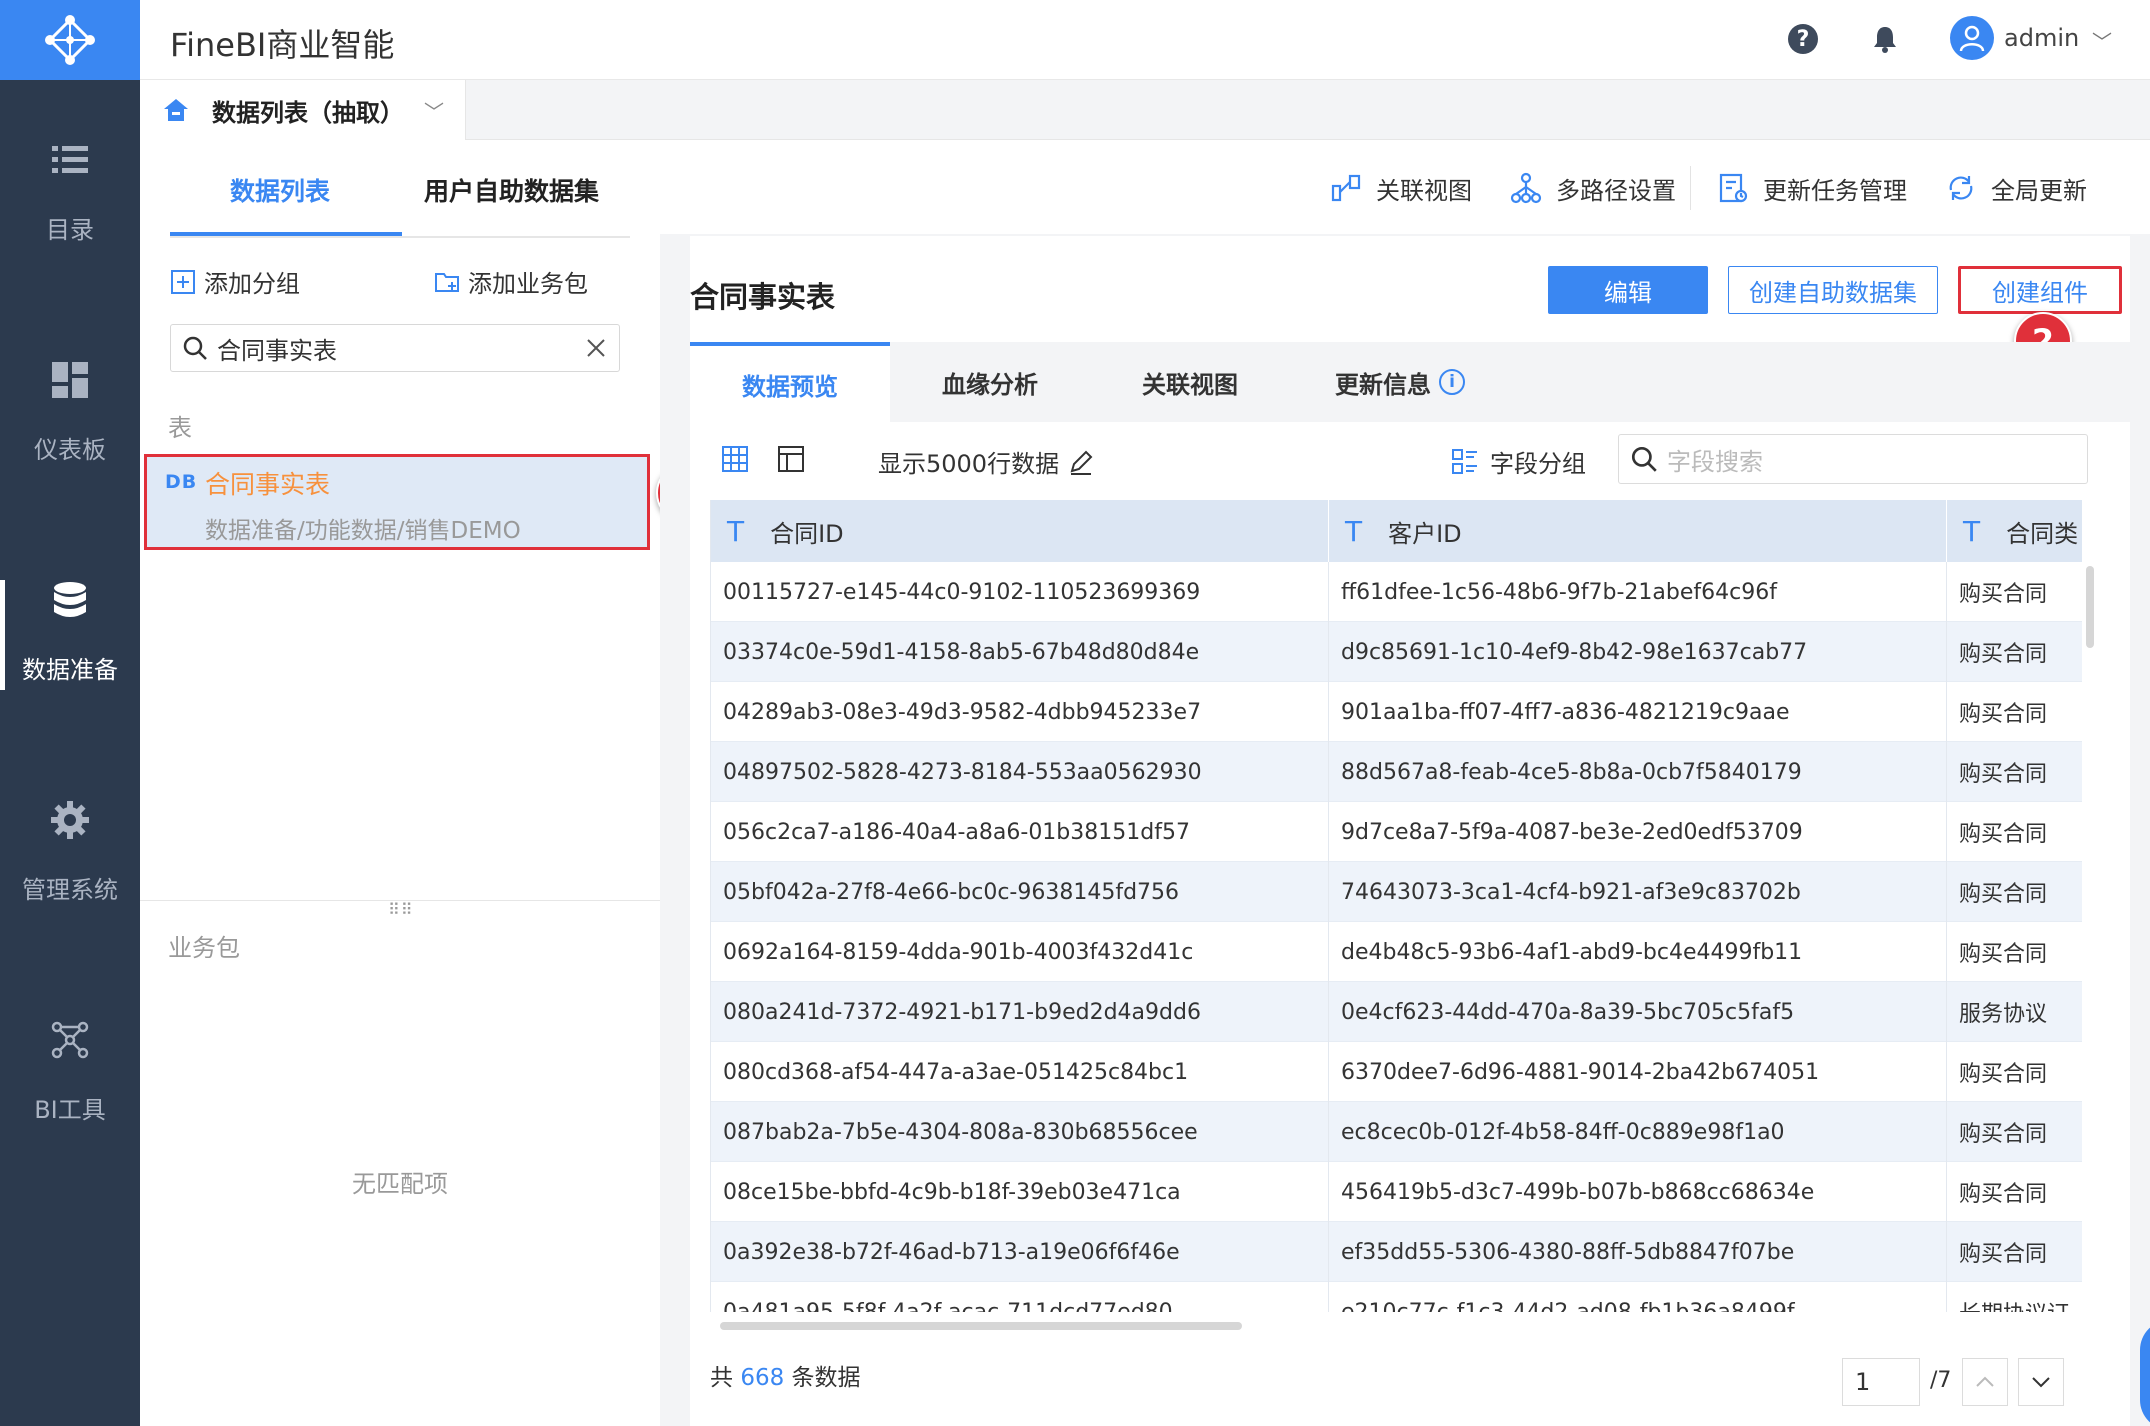  I want to click on main-sidebar: 目录 仪表板 数据准备 管理系统 BI工具, so click(70, 713).